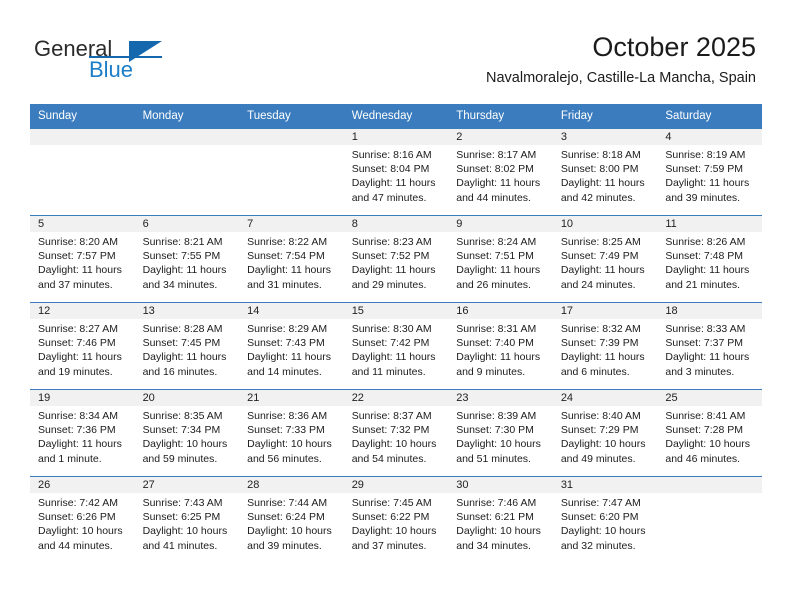 This screenshot has height=612, width=792. Describe the element at coordinates (181, 256) in the screenshot. I see `day-detail-sunset: Sunset: 7:55 PM` at that location.